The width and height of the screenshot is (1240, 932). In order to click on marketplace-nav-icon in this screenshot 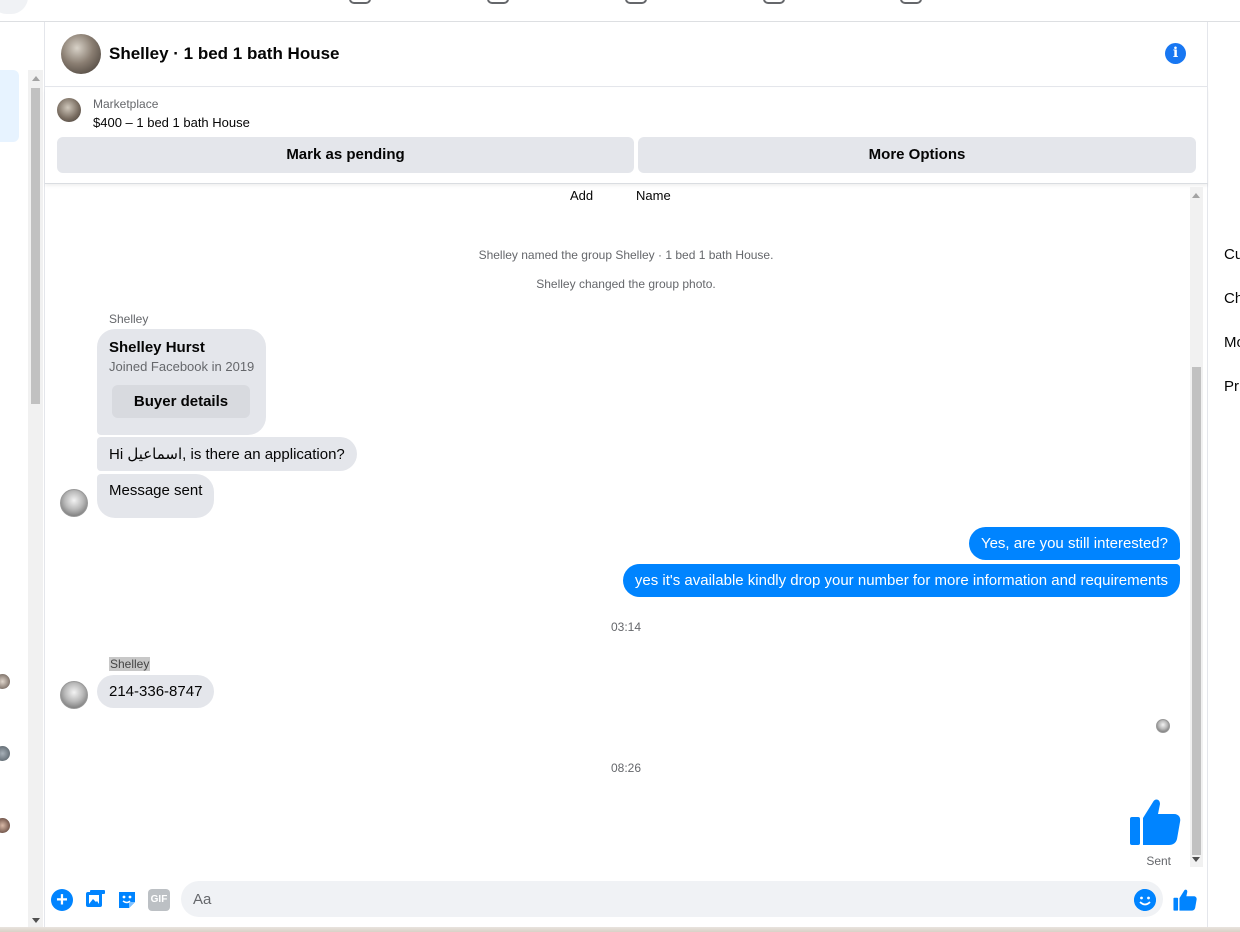, I will do `click(636, 2)`.